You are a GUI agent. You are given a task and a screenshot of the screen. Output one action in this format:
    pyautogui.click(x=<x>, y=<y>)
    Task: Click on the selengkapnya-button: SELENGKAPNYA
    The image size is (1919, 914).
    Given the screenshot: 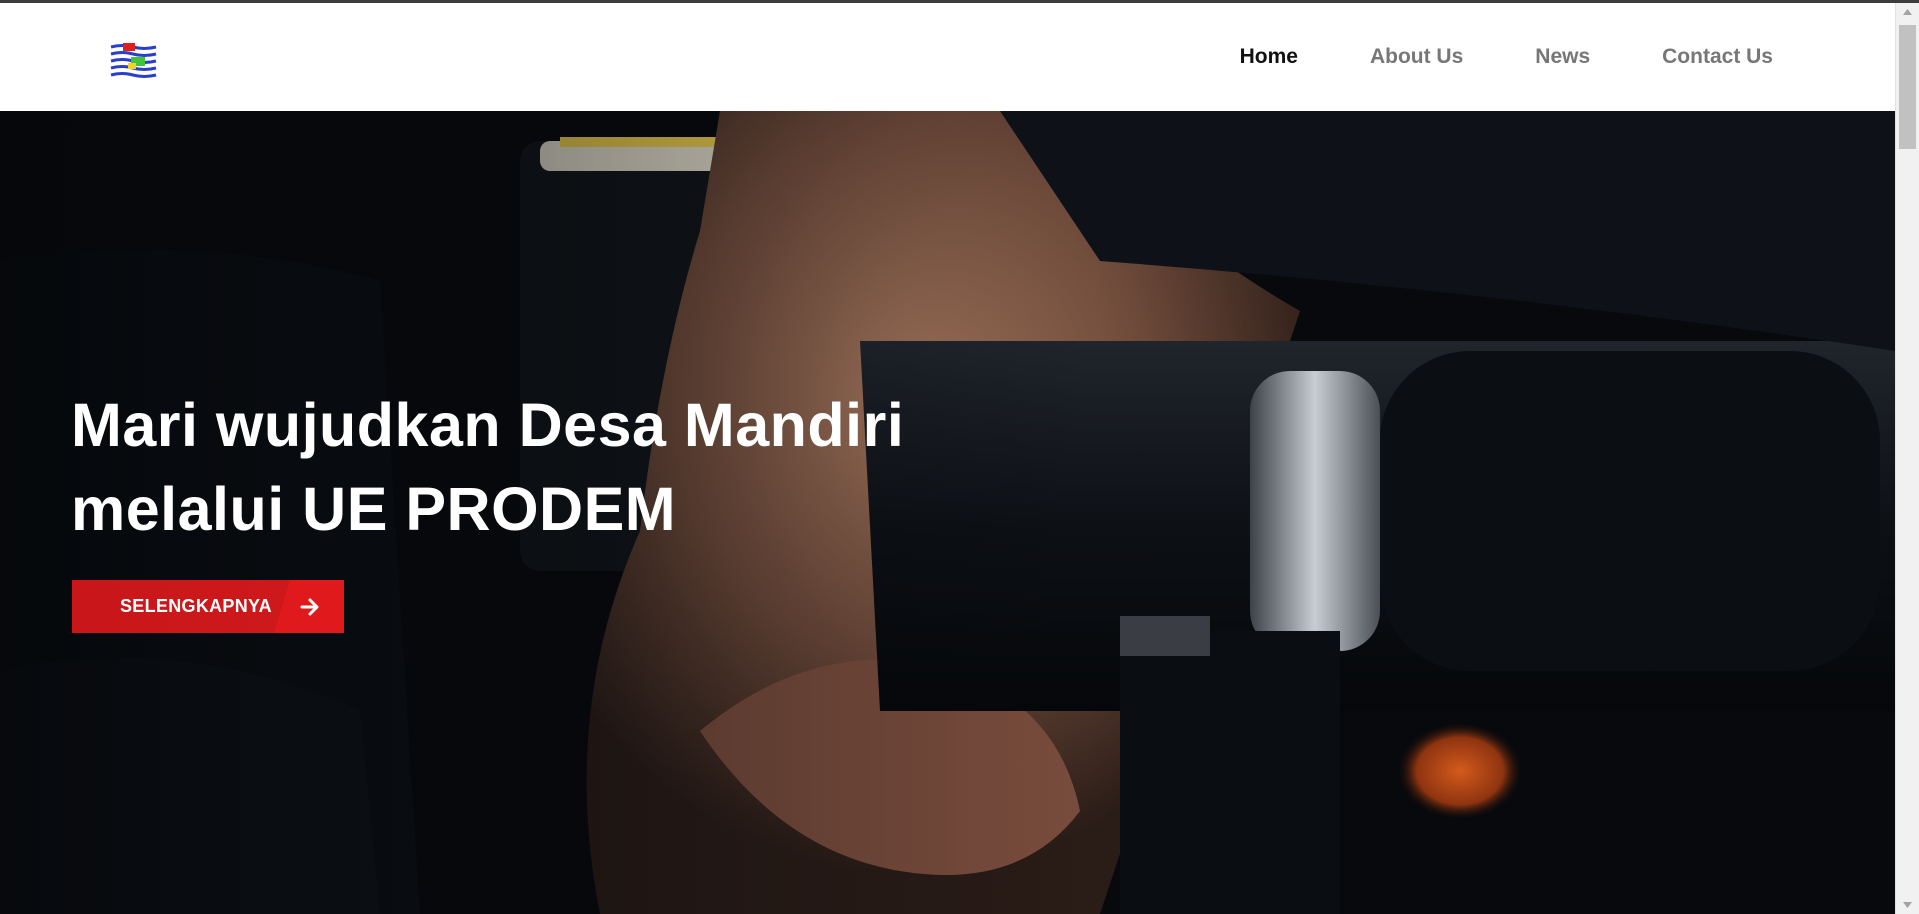 What is the action you would take?
    pyautogui.click(x=208, y=606)
    